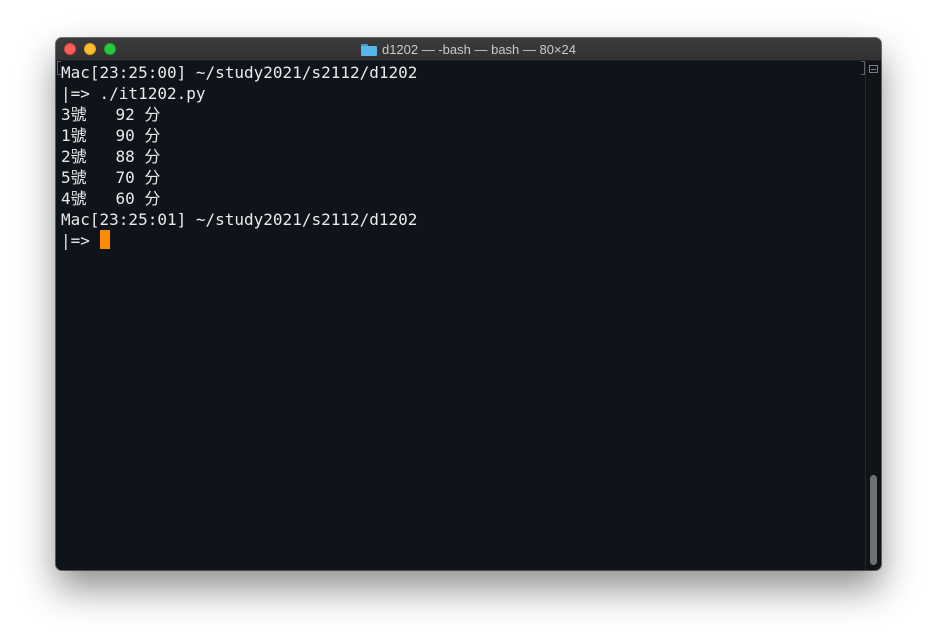 The width and height of the screenshot is (937, 644). Describe the element at coordinates (239, 240) in the screenshot. I see `prompt-line: |=>` at that location.